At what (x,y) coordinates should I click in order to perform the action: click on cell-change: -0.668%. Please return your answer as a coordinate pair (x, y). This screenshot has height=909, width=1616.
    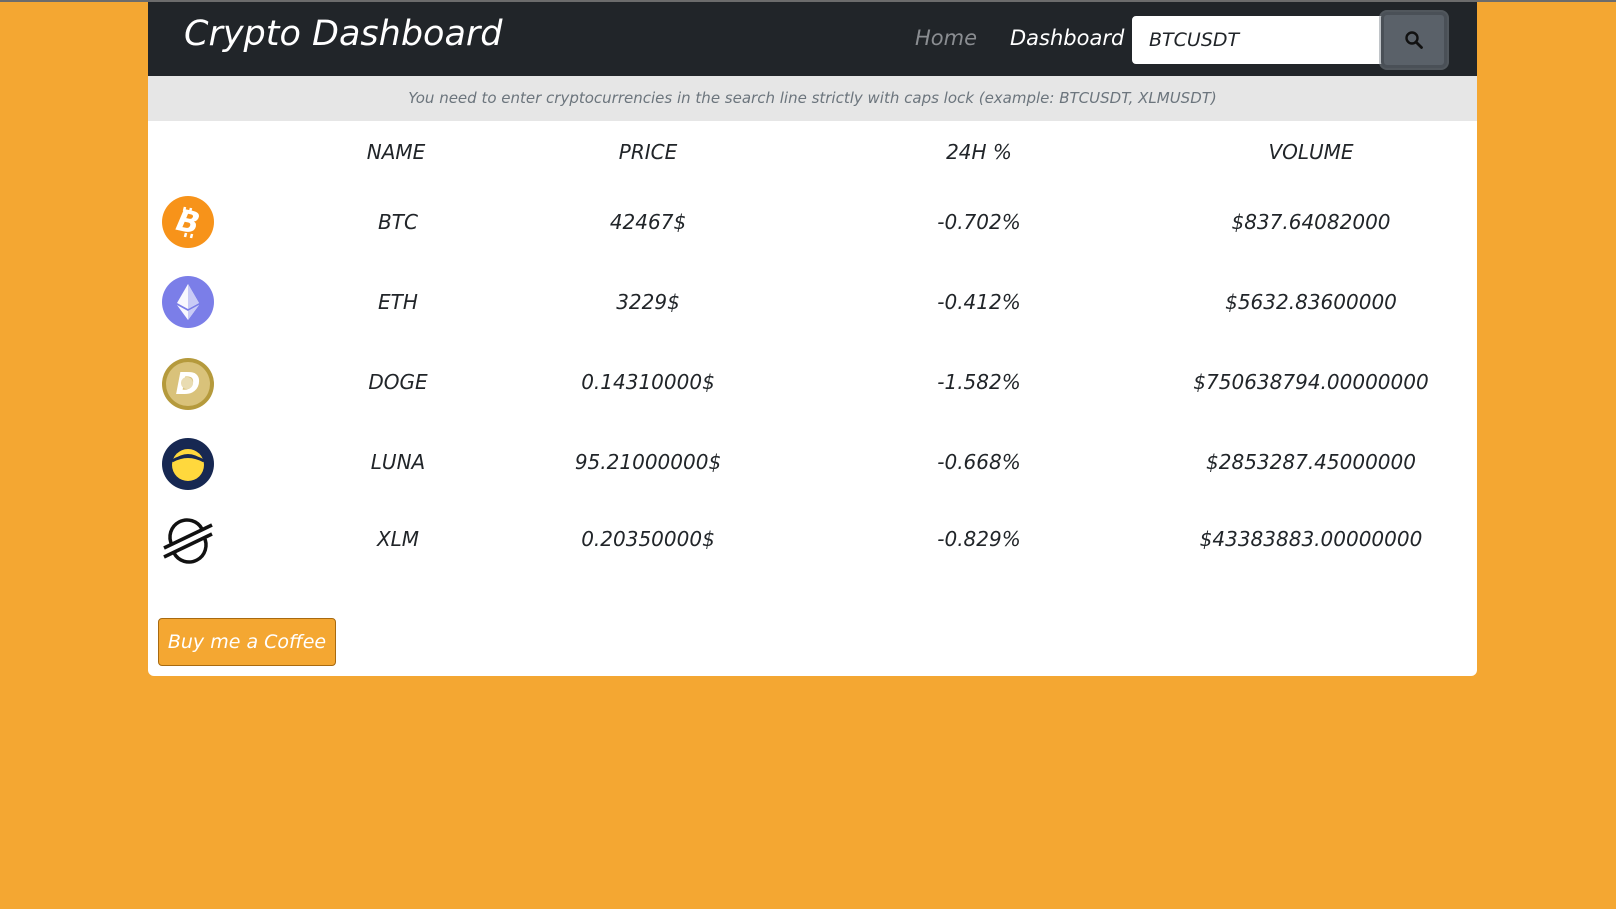
    Looking at the image, I should click on (979, 462).